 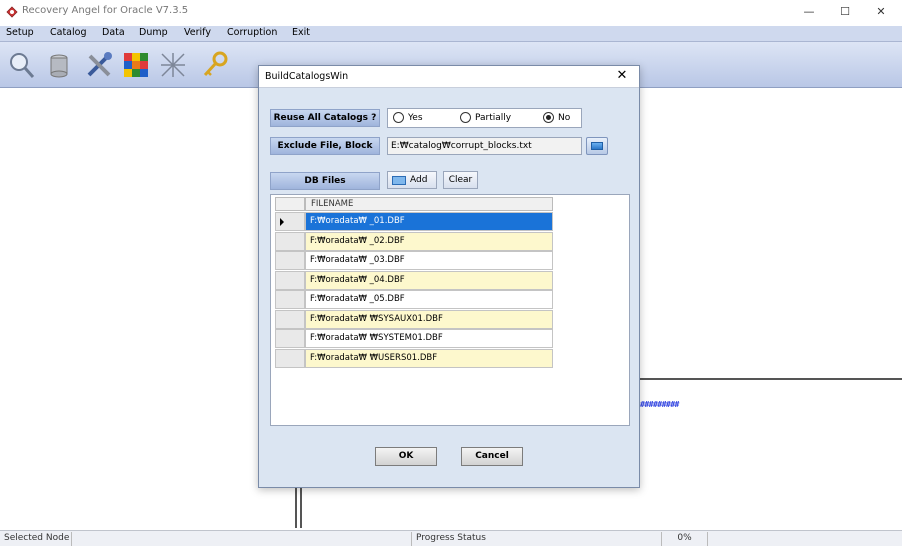 I want to click on reuse-no-label: No, so click(x=564, y=118).